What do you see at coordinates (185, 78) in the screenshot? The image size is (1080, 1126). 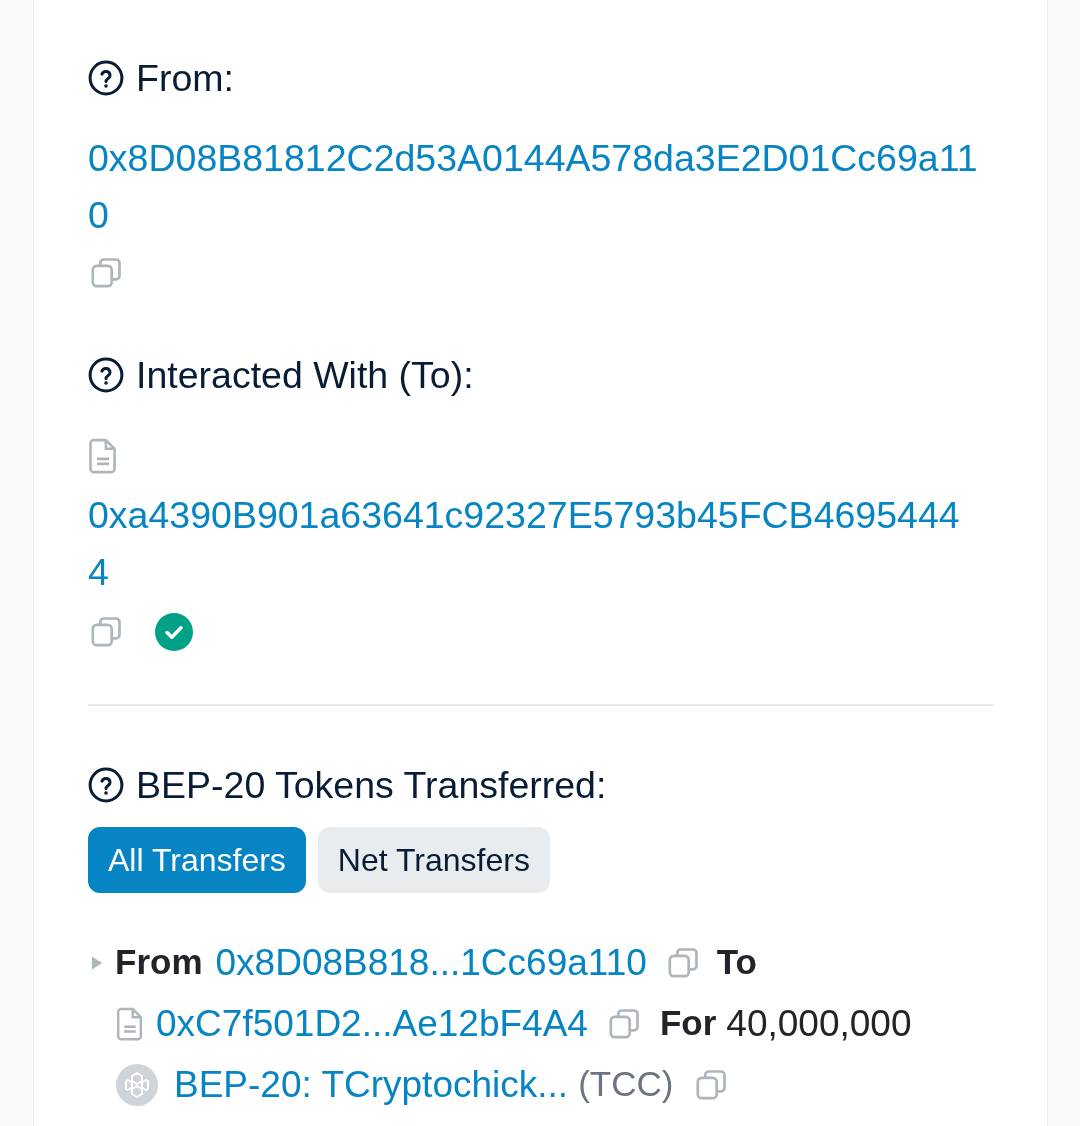 I see `field-label: From:` at bounding box center [185, 78].